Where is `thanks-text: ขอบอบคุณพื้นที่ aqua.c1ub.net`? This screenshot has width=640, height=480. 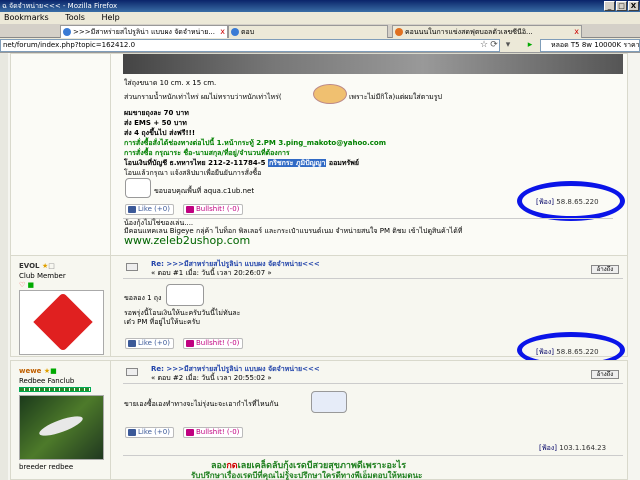
thanks-text: ขอบอบคุณพื้นที่ aqua.c1ub.net is located at coordinates (204, 191).